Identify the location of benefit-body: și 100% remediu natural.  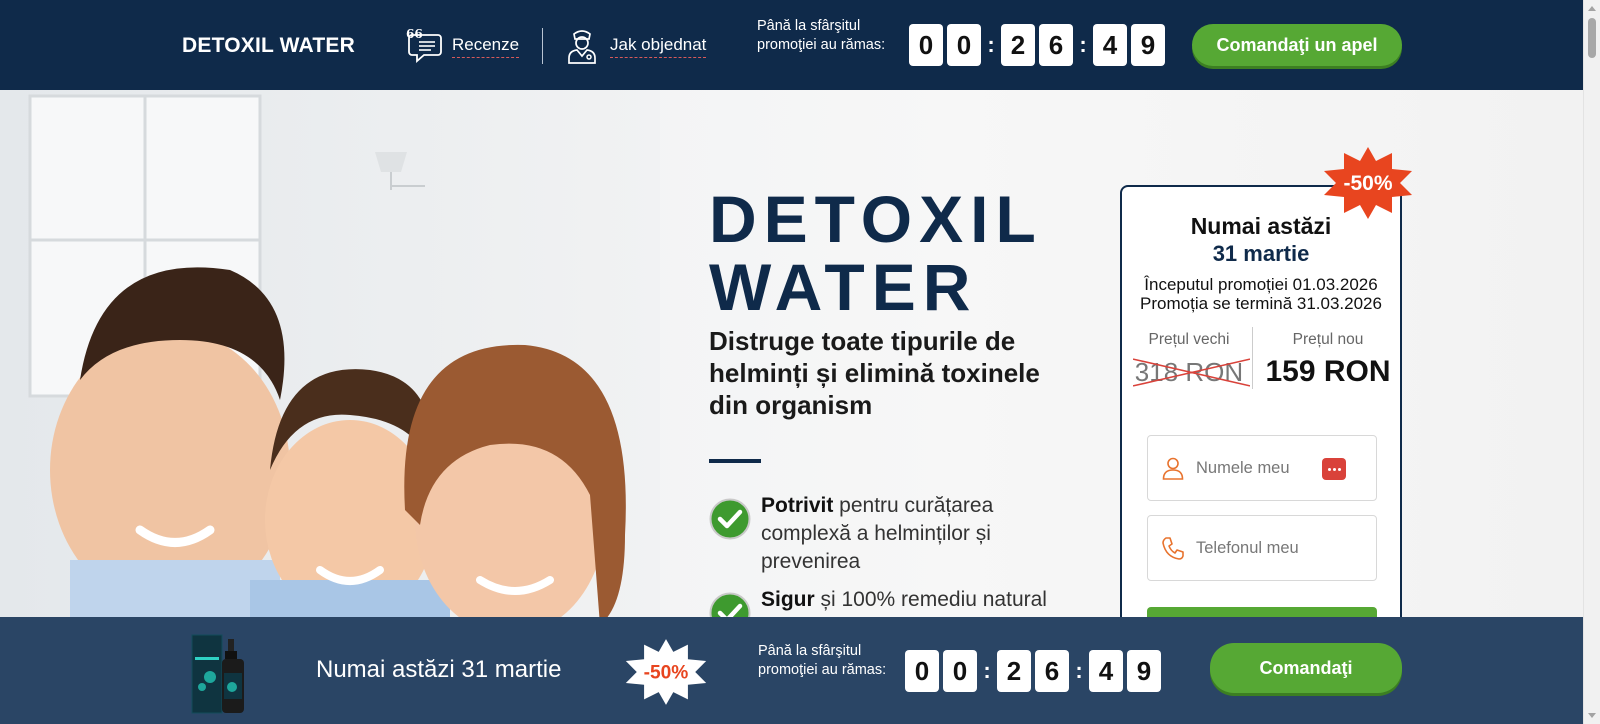
(930, 599).